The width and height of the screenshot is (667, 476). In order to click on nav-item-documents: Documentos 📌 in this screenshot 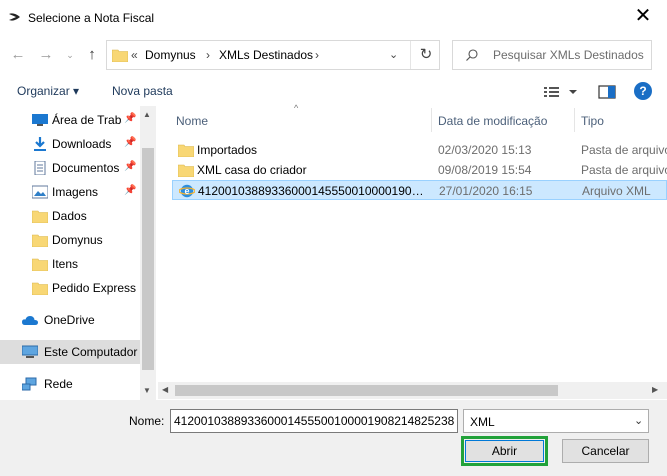, I will do `click(70, 168)`.